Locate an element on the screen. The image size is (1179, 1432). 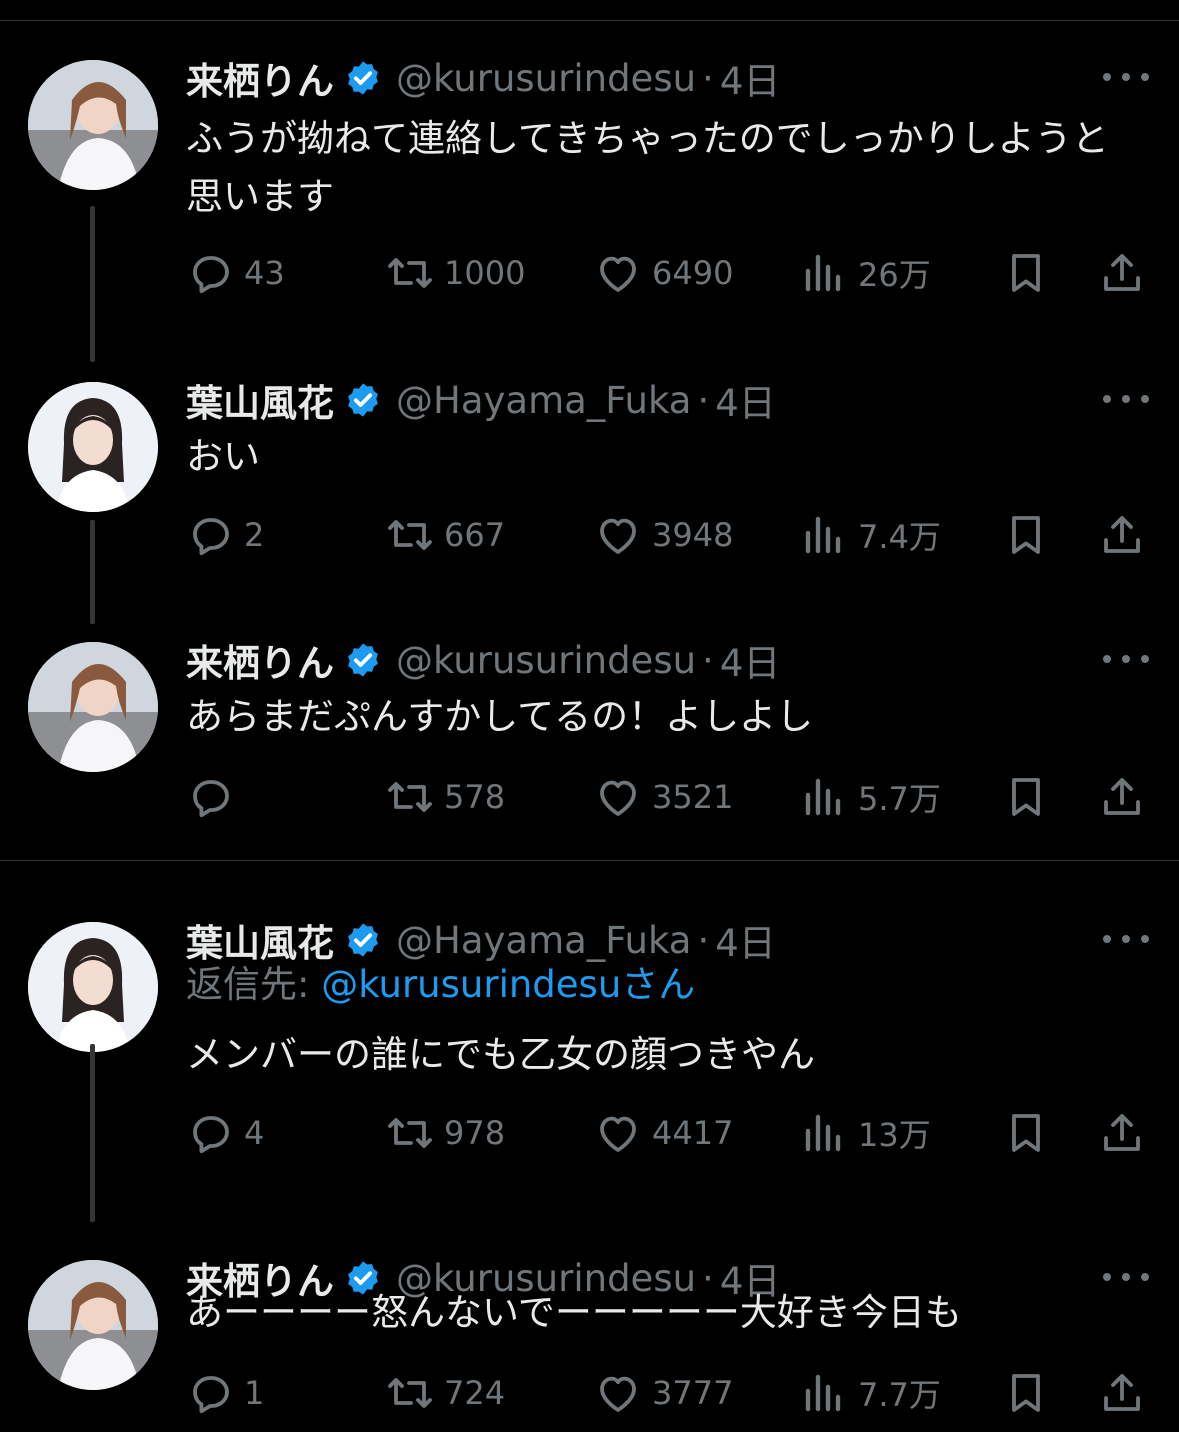
view-count: 5.7万 is located at coordinates (899, 799).